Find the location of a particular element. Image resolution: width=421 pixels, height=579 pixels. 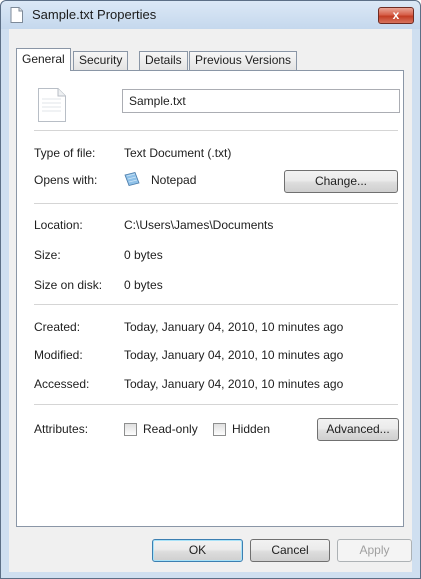

ok-button-label: OK is located at coordinates (197, 550).